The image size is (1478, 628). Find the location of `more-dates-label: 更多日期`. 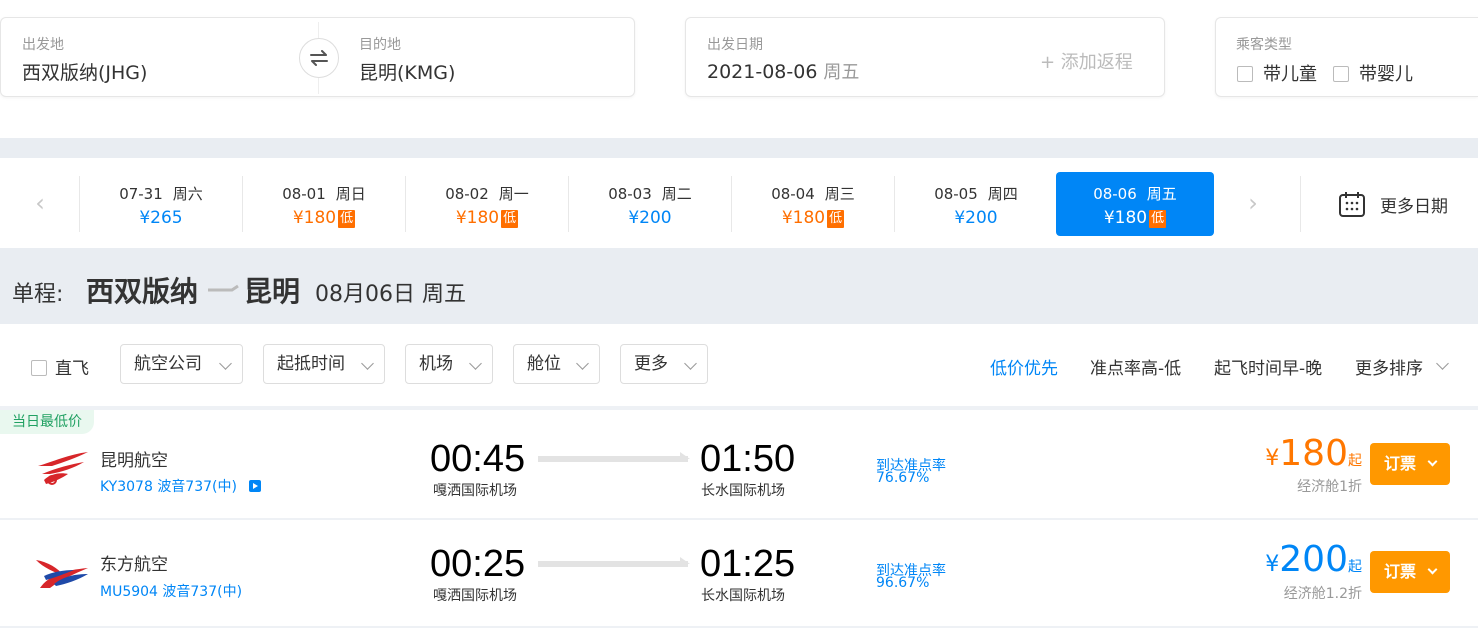

more-dates-label: 更多日期 is located at coordinates (1414, 206).